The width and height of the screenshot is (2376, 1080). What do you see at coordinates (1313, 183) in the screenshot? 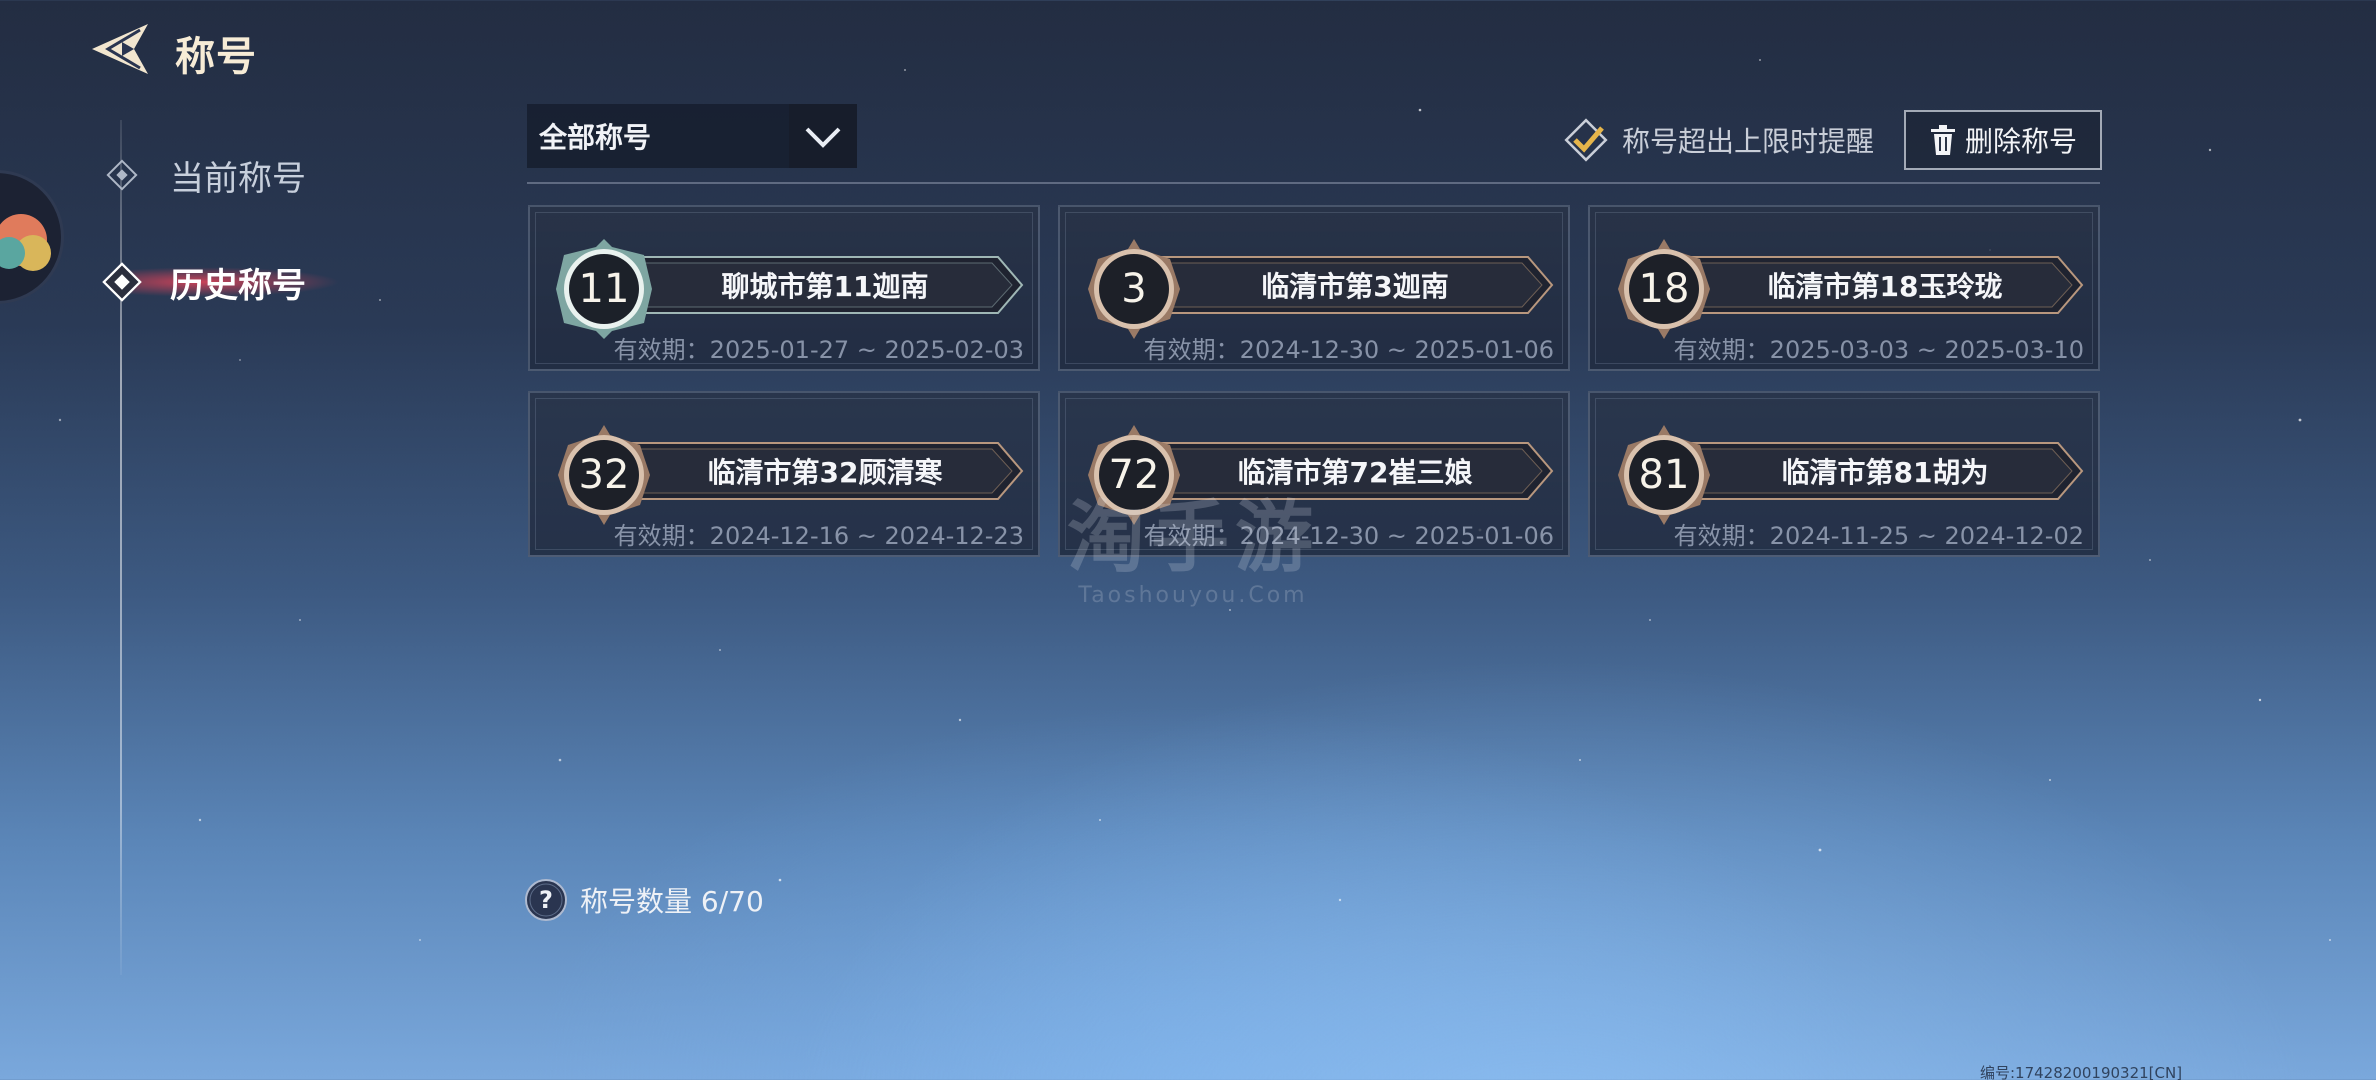
I see `toolbar-divider` at bounding box center [1313, 183].